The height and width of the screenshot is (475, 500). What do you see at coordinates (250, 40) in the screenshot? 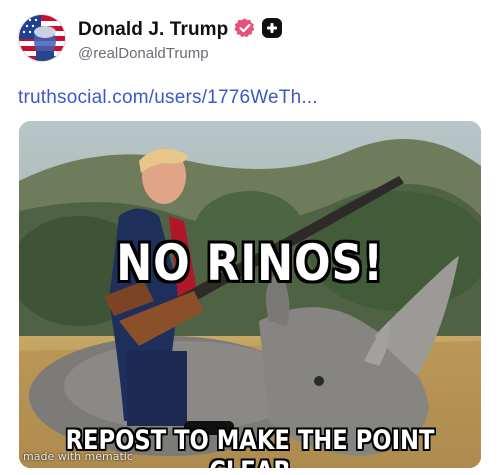
I see `post-header: Donald J. Trump @realDonaldTrump` at bounding box center [250, 40].